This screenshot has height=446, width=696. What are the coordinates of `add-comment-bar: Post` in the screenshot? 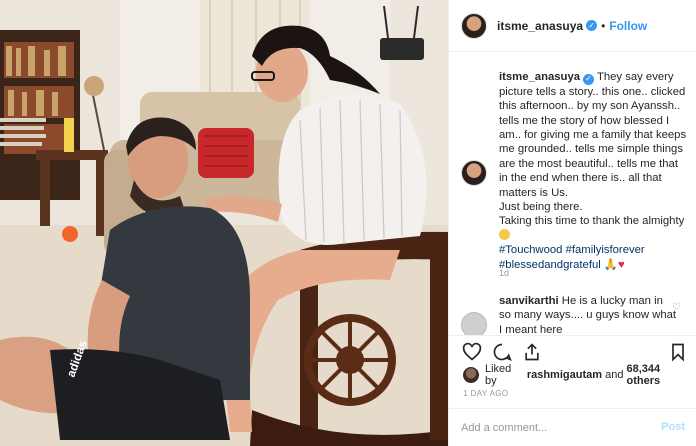 It's located at (572, 427).